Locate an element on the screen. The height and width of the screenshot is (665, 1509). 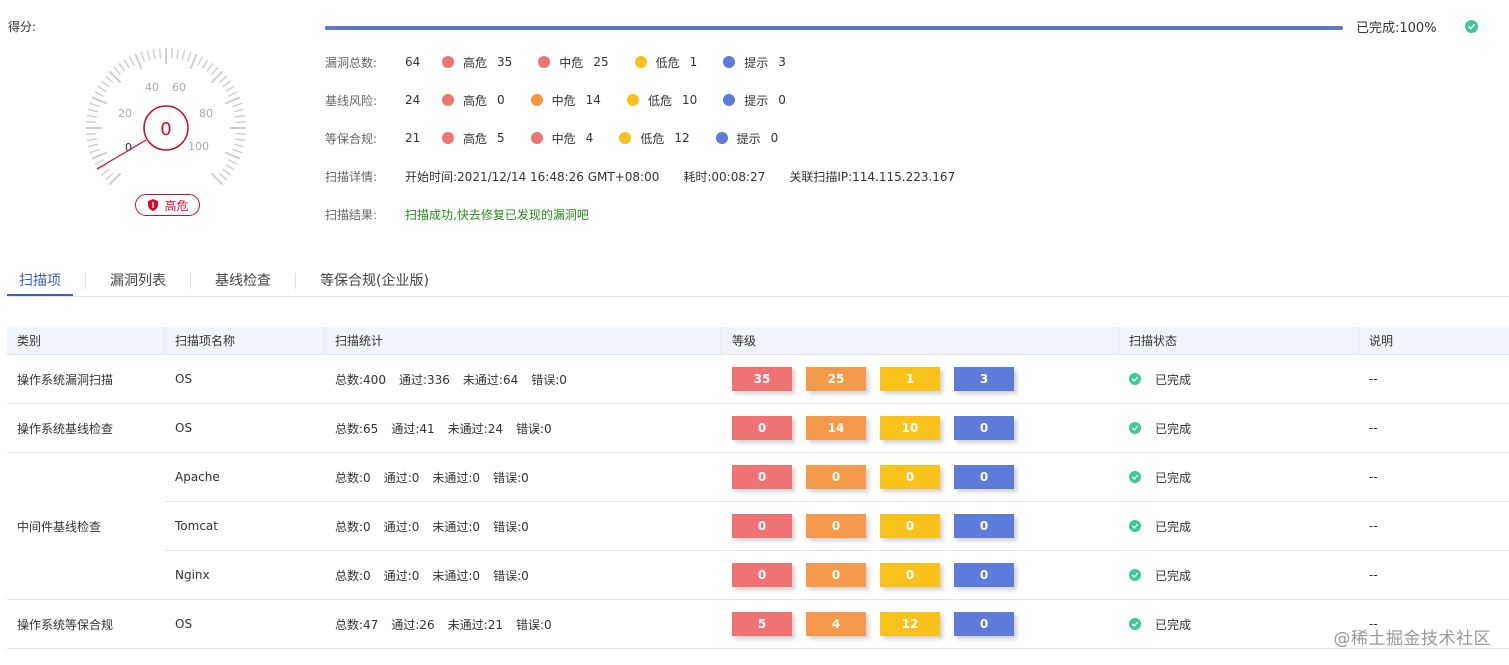
level-count-badge: 12 is located at coordinates (910, 624).